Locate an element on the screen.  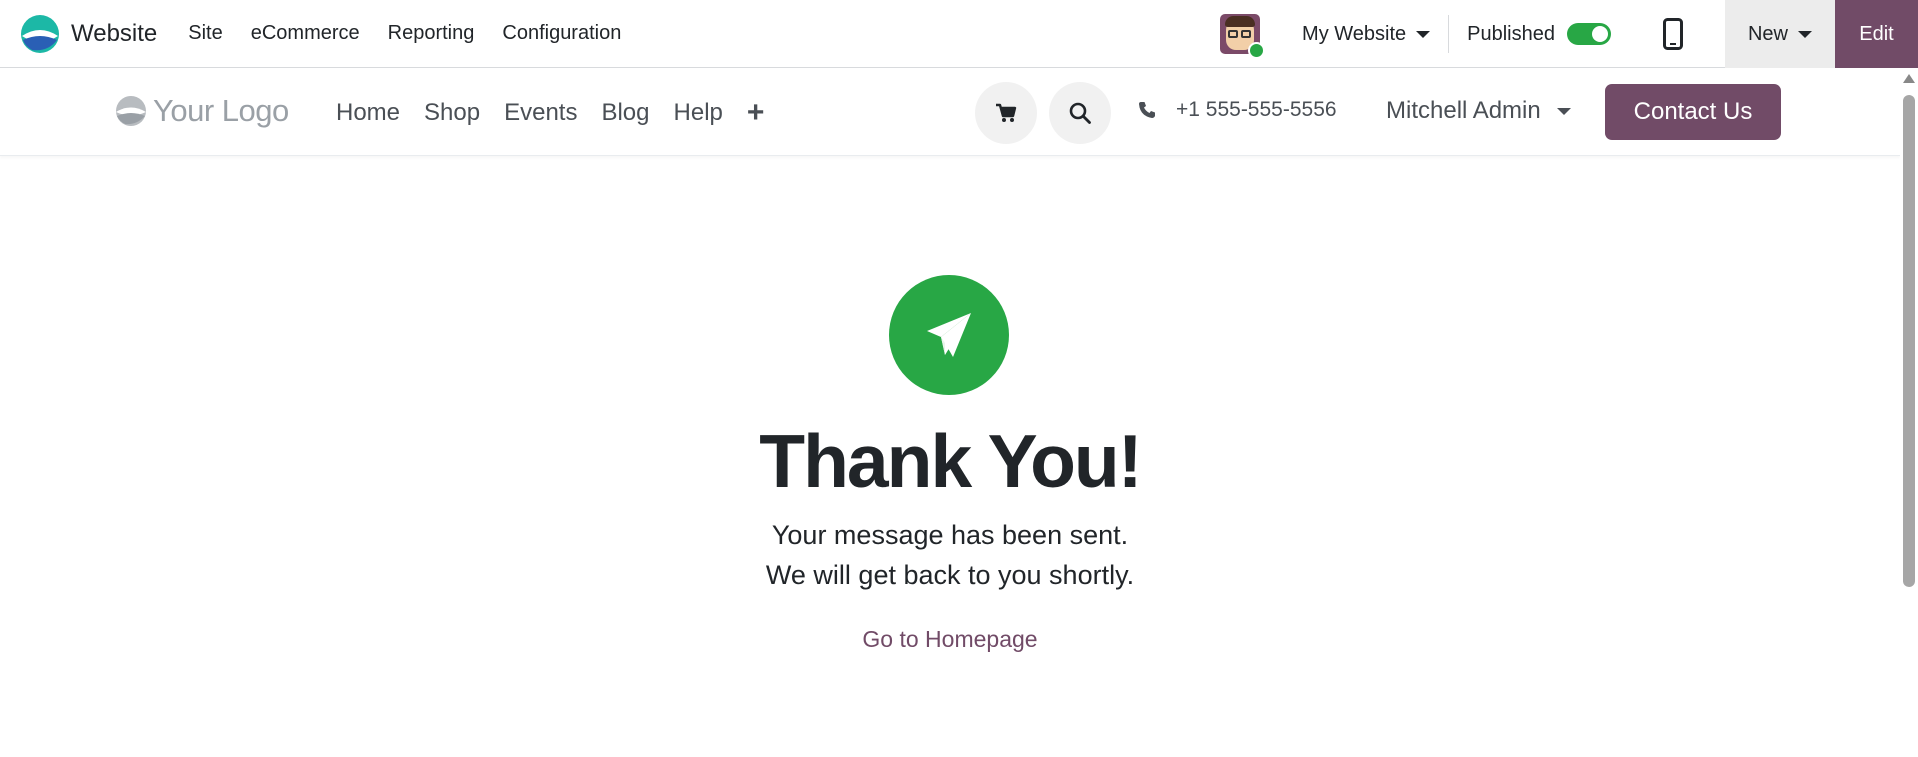
user-avatar is located at coordinates (1243, 36).